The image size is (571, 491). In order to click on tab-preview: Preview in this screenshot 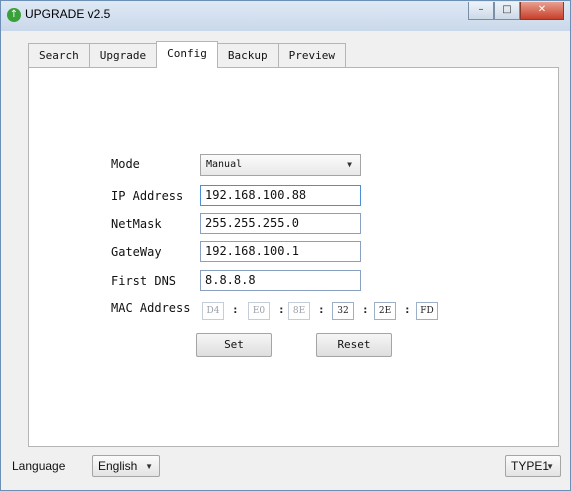, I will do `click(311, 55)`.